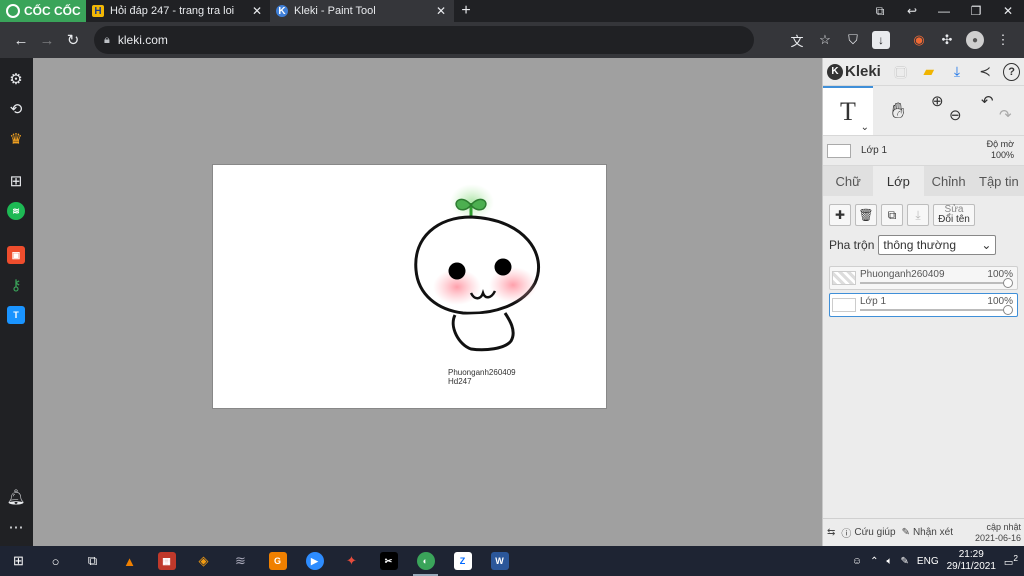 This screenshot has height=576, width=1024. Describe the element at coordinates (16, 211) in the screenshot. I see `spotify-icon: ≋` at that location.